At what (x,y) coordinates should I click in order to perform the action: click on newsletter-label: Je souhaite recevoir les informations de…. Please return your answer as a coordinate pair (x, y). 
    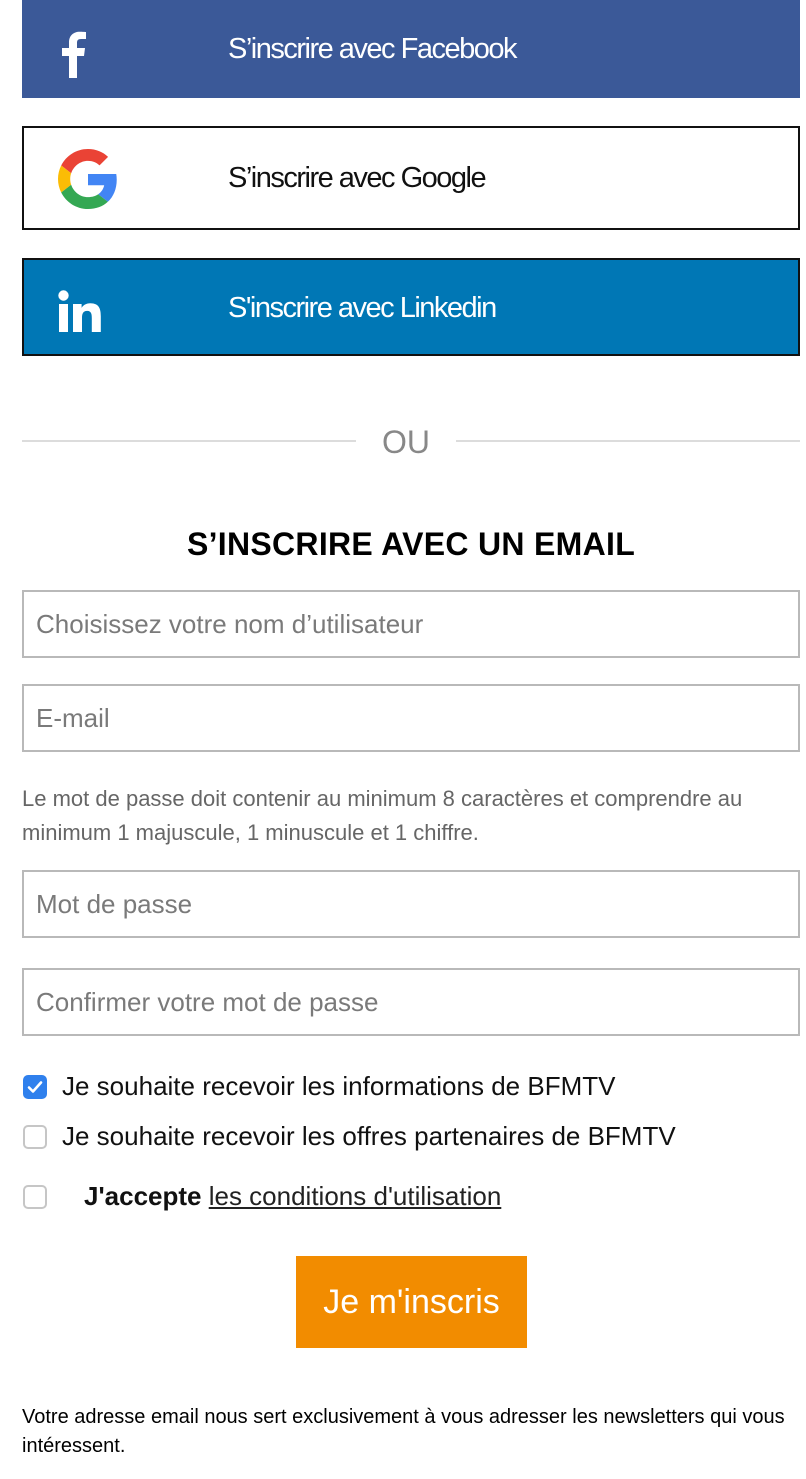
    Looking at the image, I should click on (338, 1086).